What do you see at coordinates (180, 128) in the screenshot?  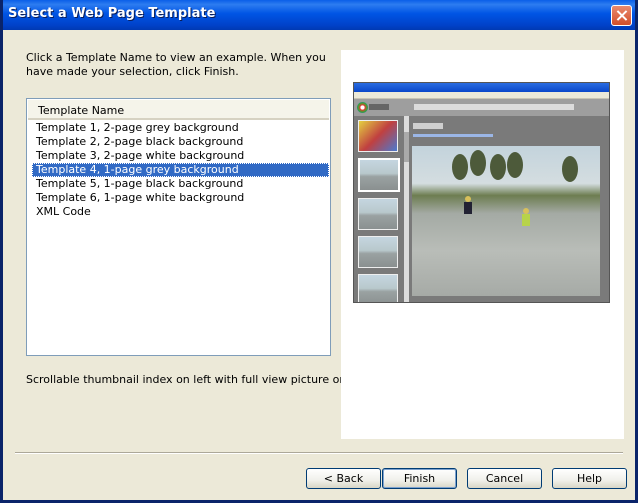 I see `list-item: Template 1, 2-page grey background` at bounding box center [180, 128].